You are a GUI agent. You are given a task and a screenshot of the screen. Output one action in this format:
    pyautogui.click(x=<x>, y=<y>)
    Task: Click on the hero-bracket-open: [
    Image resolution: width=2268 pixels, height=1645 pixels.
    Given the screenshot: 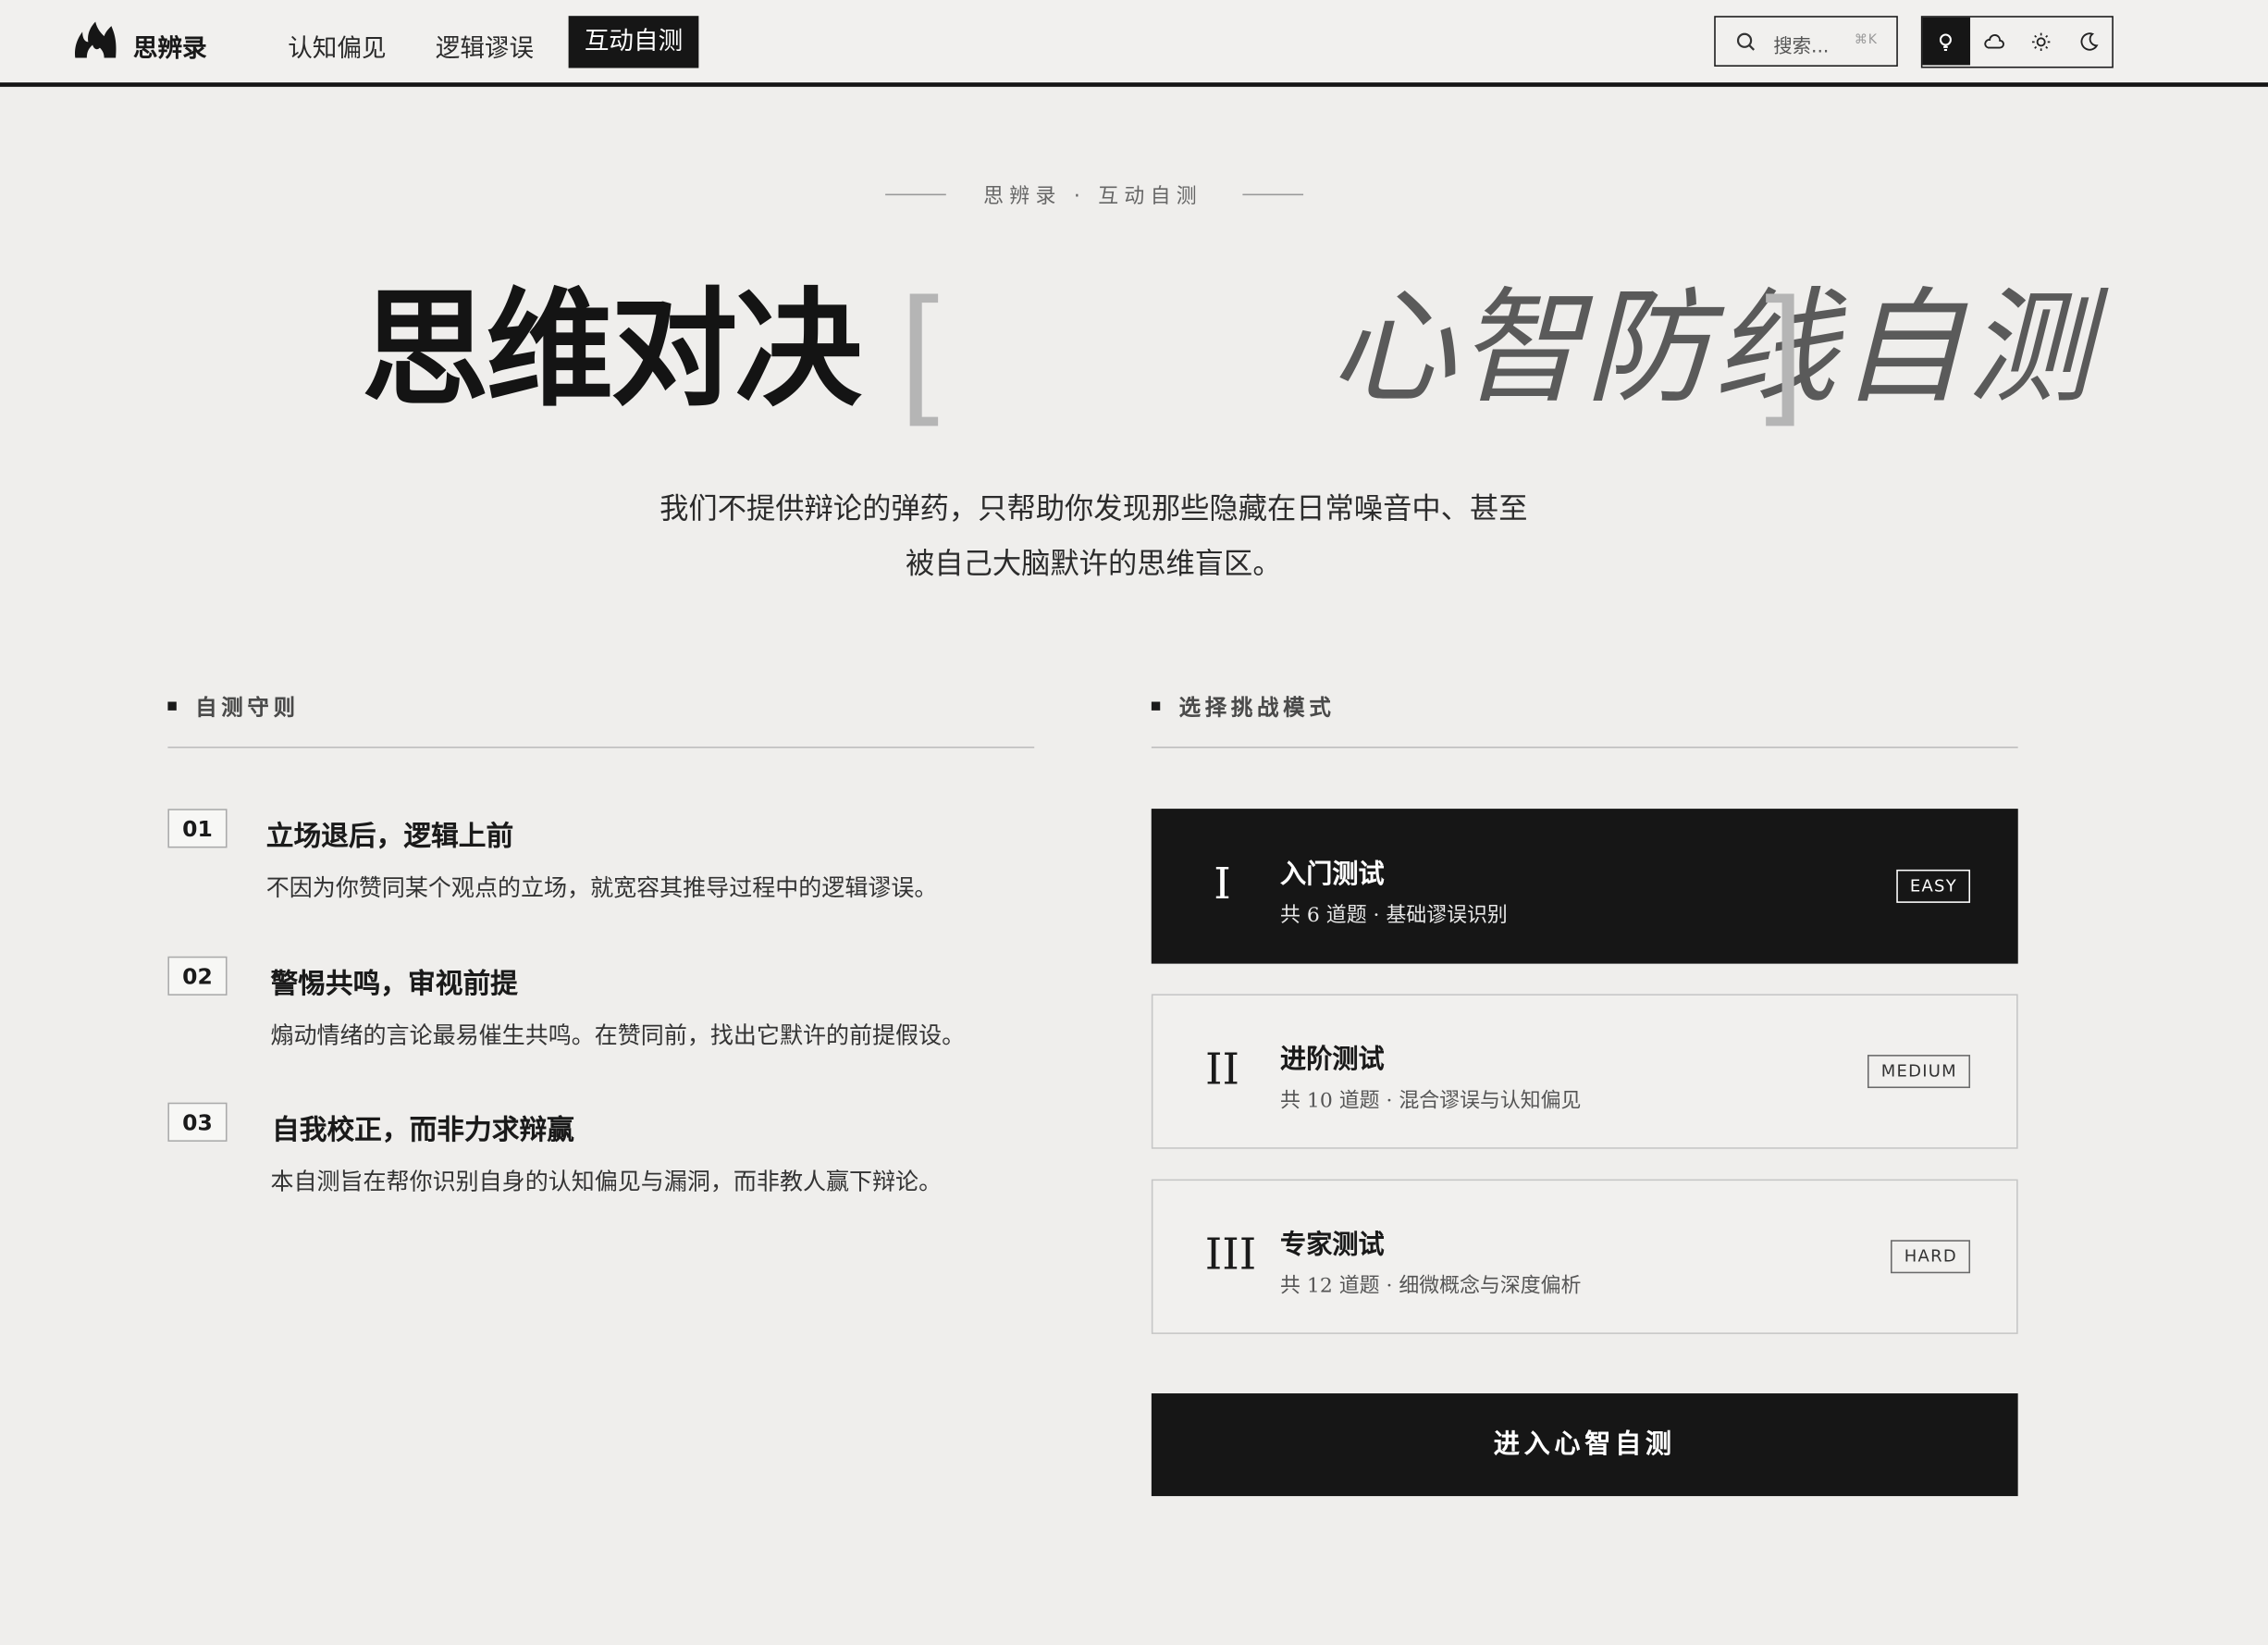 What is the action you would take?
    pyautogui.click(x=919, y=347)
    